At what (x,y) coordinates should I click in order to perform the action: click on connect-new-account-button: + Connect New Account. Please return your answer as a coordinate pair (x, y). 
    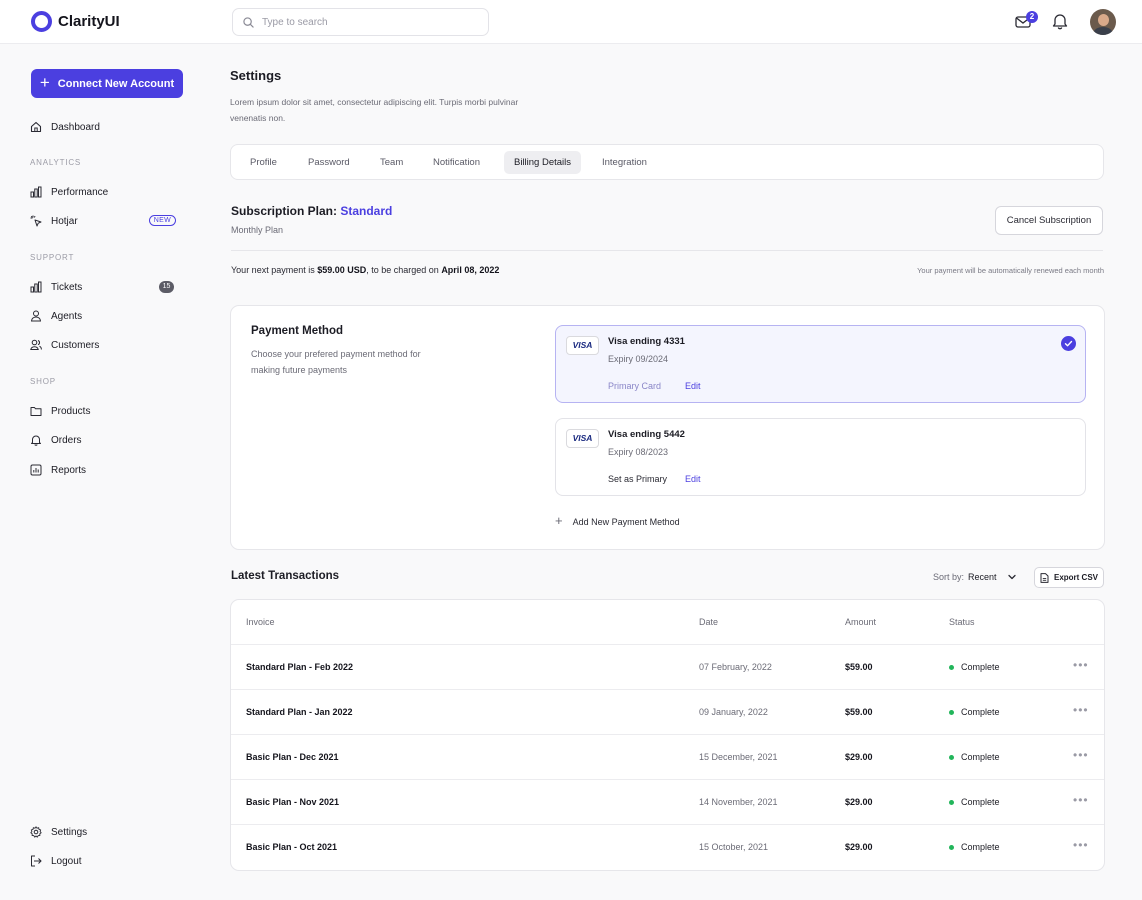
    Looking at the image, I should click on (107, 83).